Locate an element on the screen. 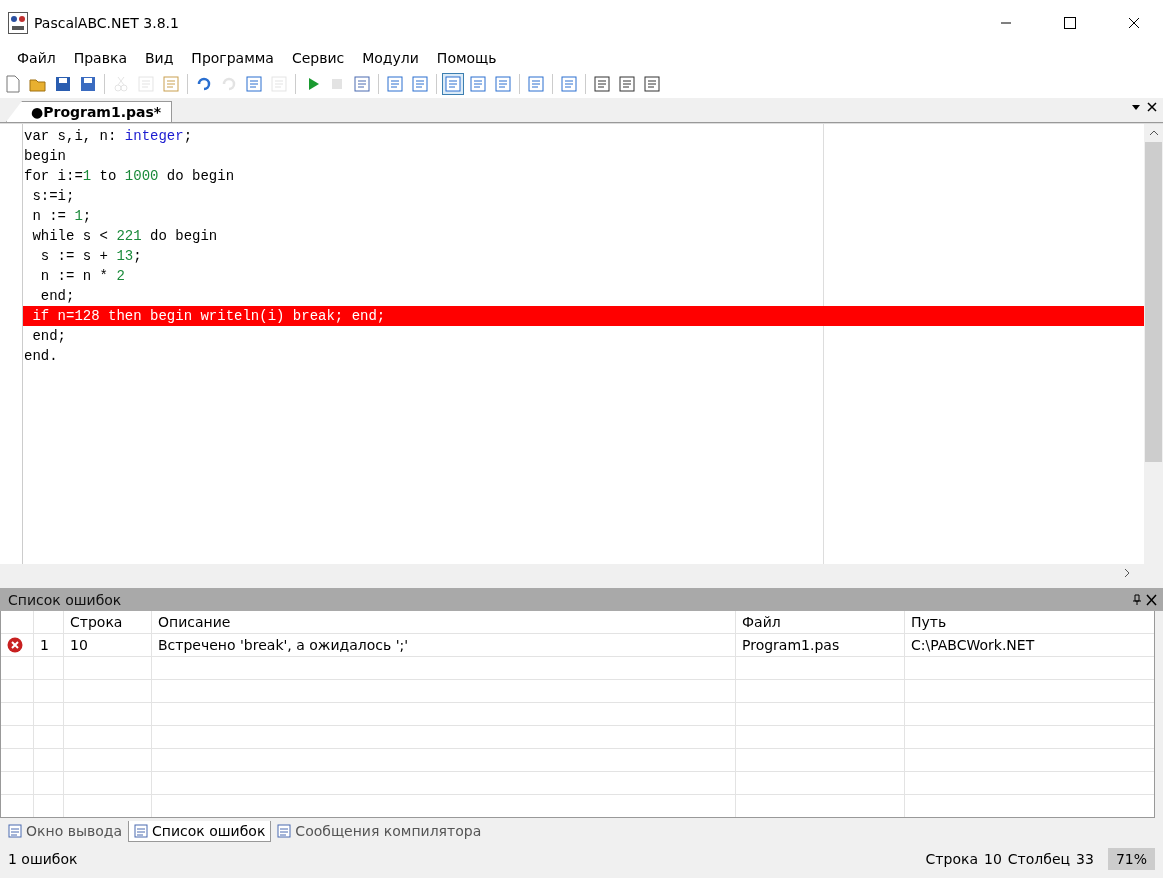 The height and width of the screenshot is (878, 1163). status-message: 1 ошибок is located at coordinates (43, 859).